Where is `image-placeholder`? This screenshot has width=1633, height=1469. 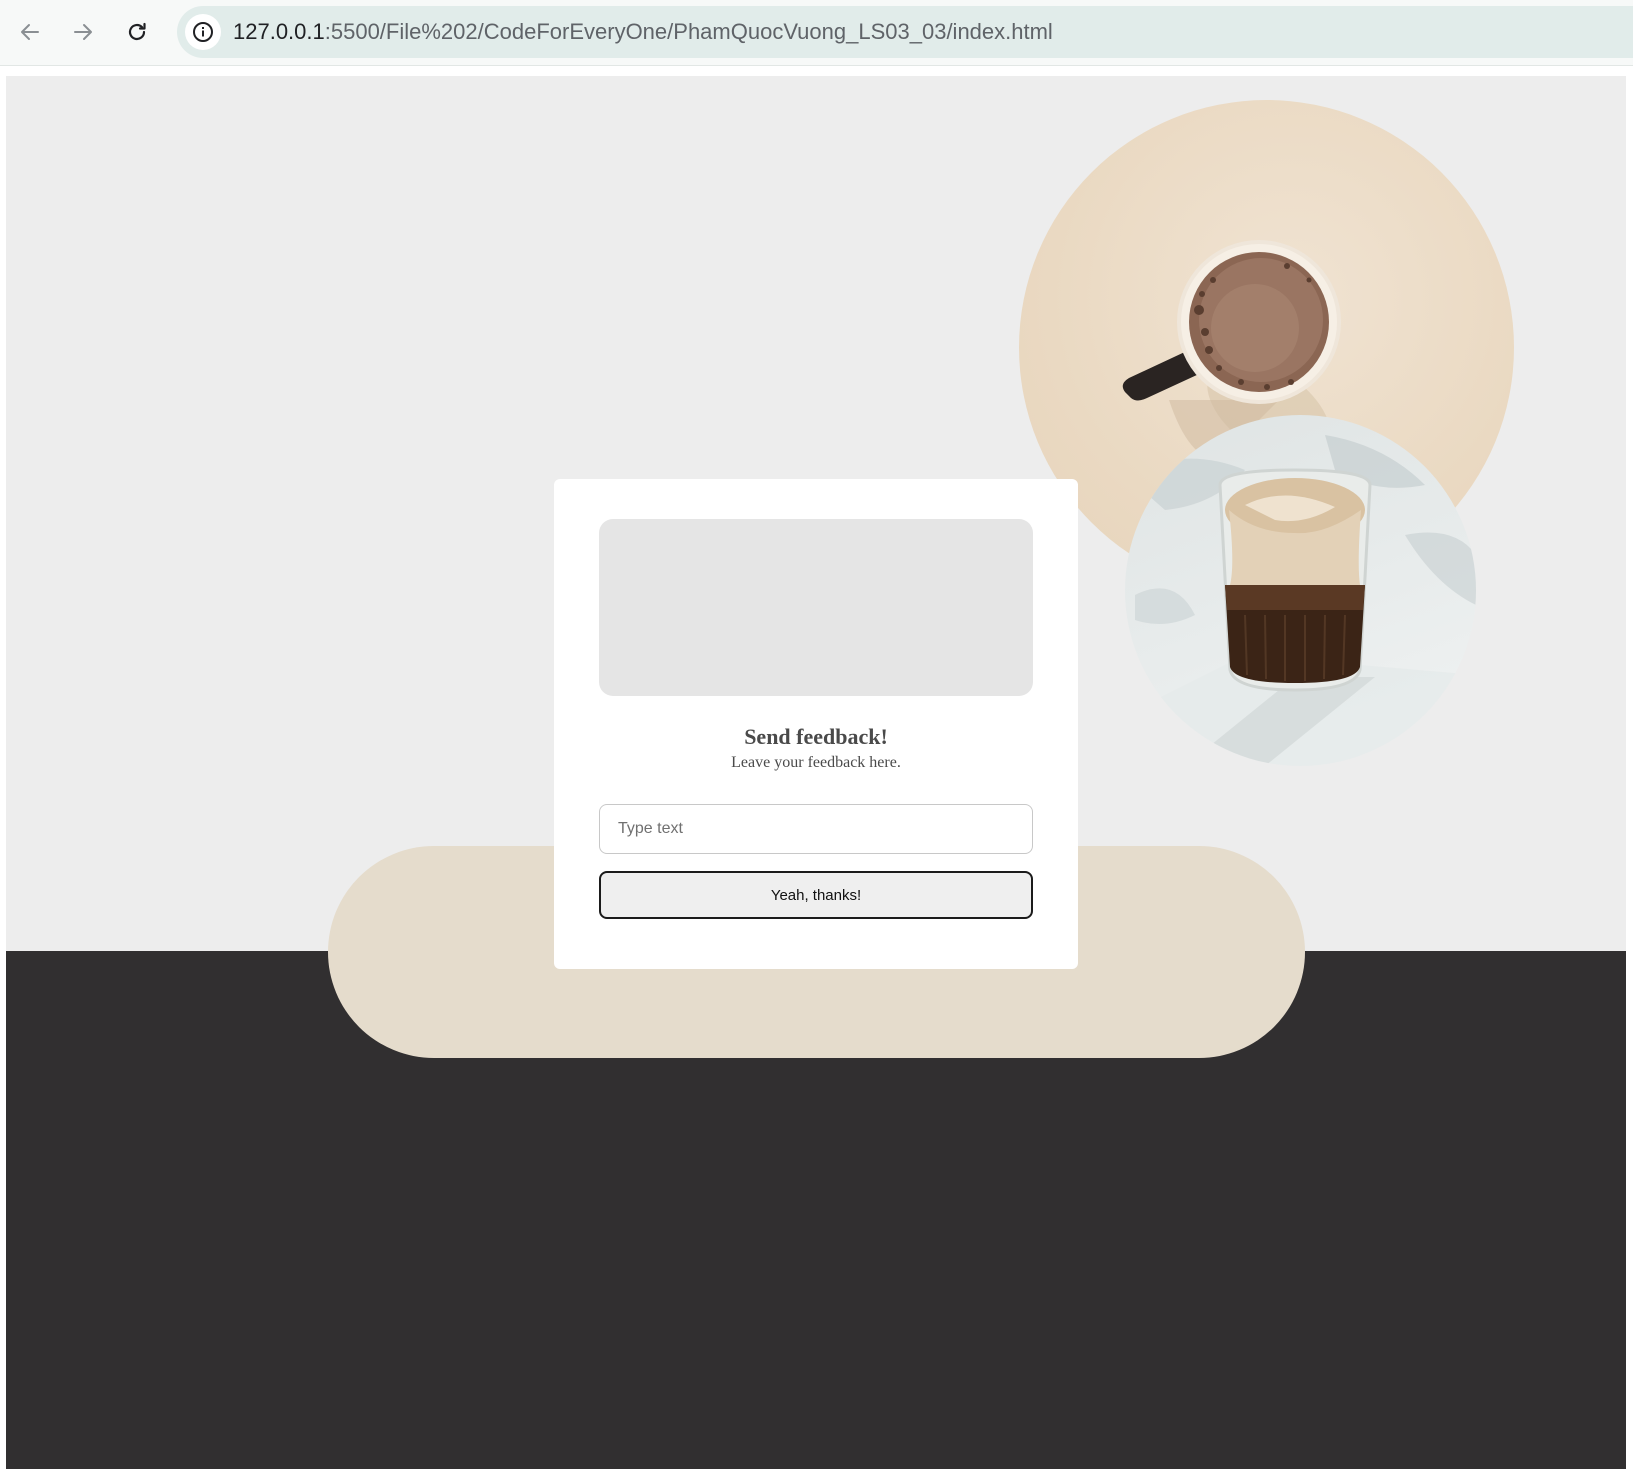
image-placeholder is located at coordinates (816, 607).